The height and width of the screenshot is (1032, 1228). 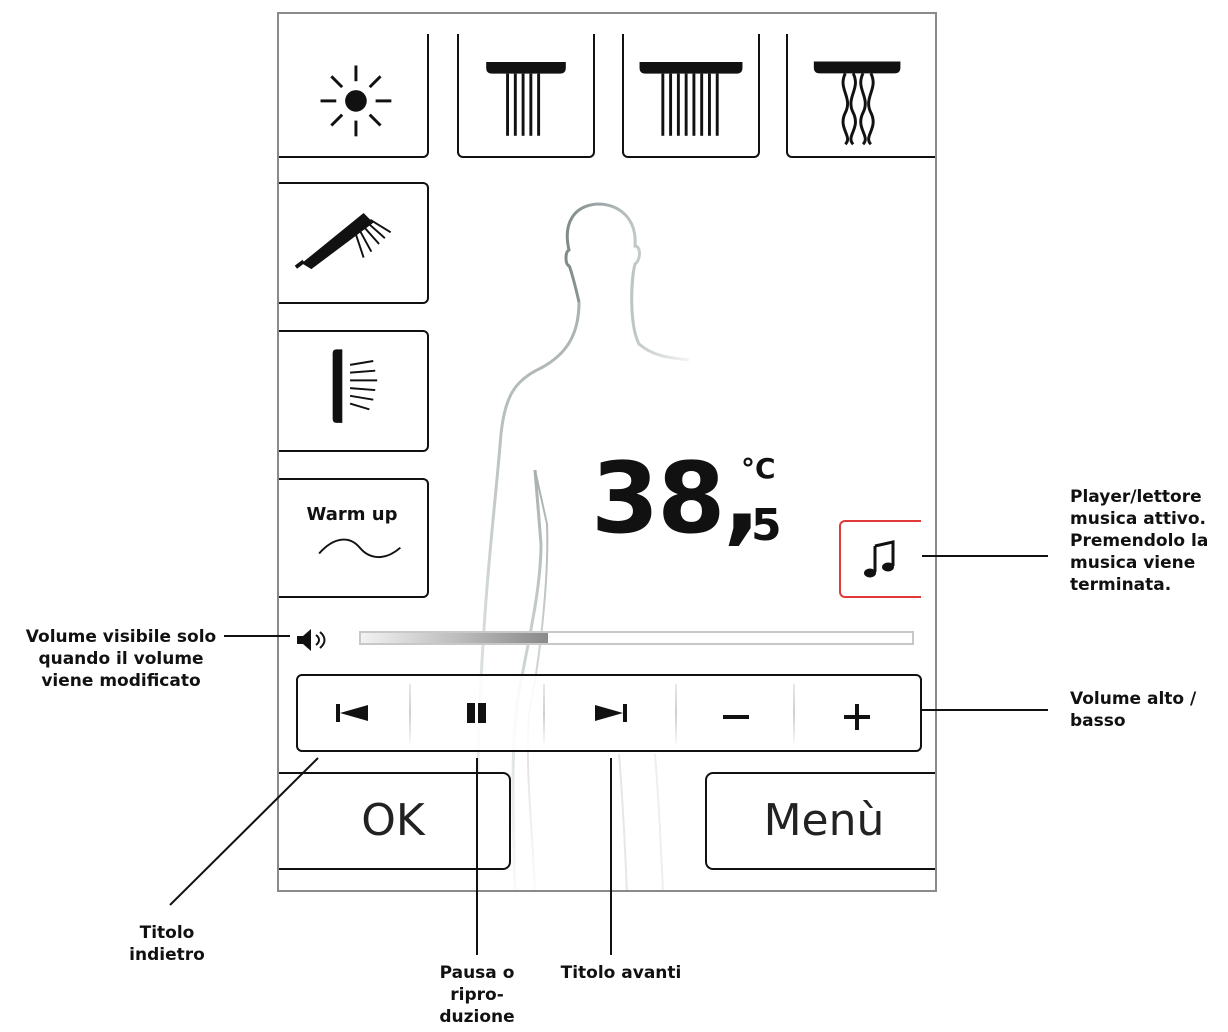 I want to click on callout-line: basso, so click(x=1098, y=721).